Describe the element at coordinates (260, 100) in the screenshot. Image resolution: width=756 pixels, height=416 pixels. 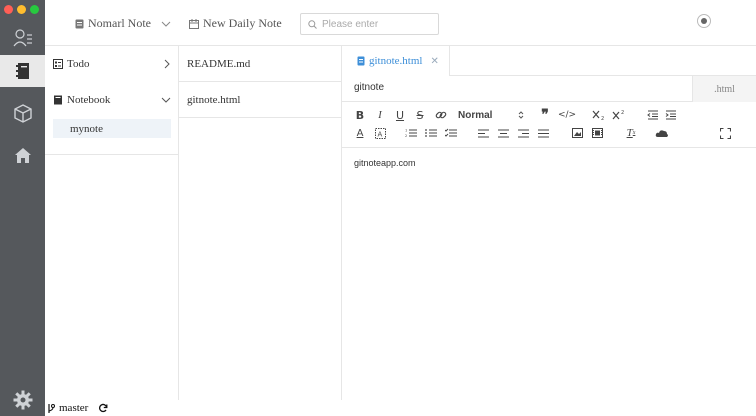
I see `file-item: gitnote.html` at that location.